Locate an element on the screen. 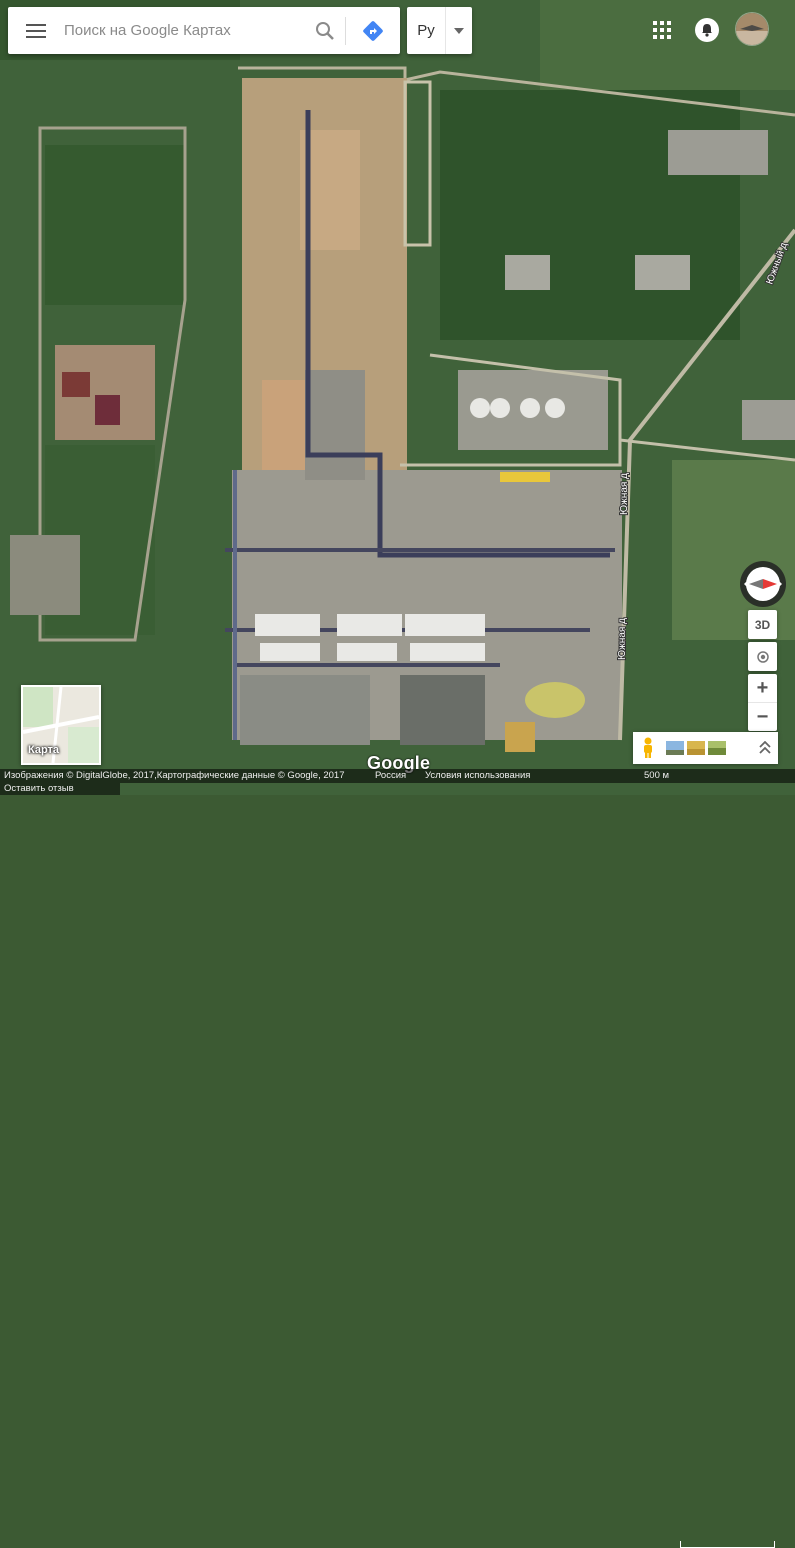 The height and width of the screenshot is (1548, 795). chevron-down-icon is located at coordinates (459, 30).